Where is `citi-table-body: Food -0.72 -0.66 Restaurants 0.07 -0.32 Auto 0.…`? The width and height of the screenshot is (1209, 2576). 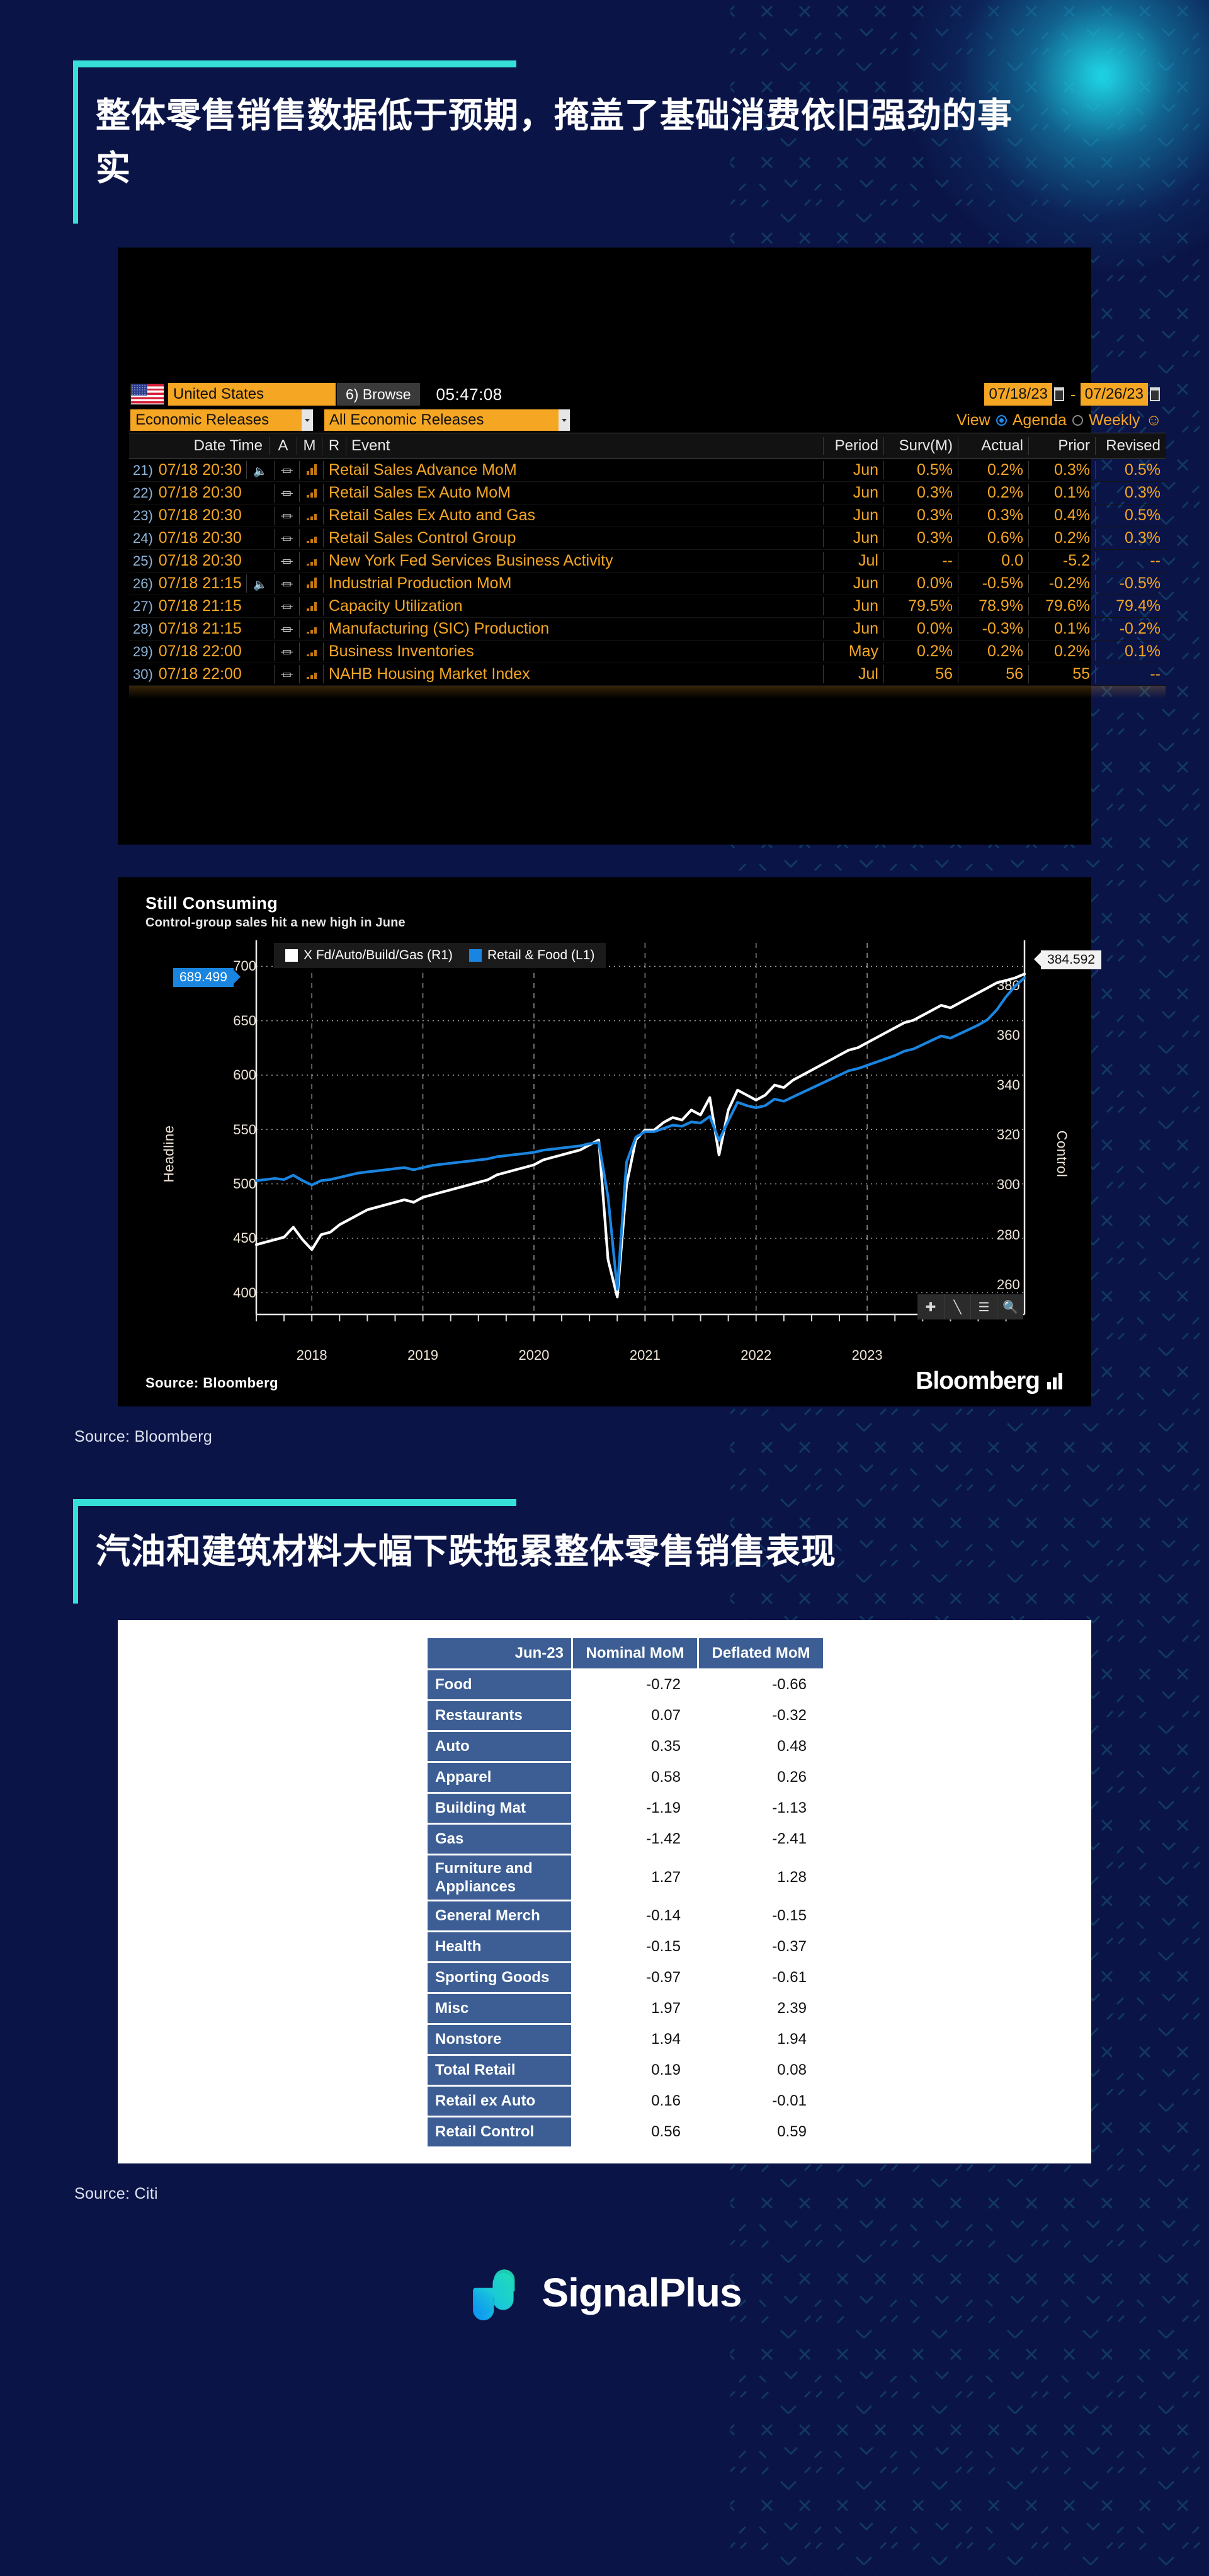 citi-table-body: Food -0.72 -0.66 Restaurants 0.07 -0.32 Auto 0.… is located at coordinates (625, 1908).